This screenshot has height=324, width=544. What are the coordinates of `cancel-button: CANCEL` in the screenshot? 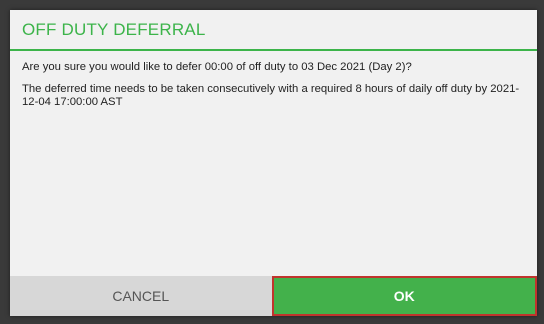 It's located at (141, 296).